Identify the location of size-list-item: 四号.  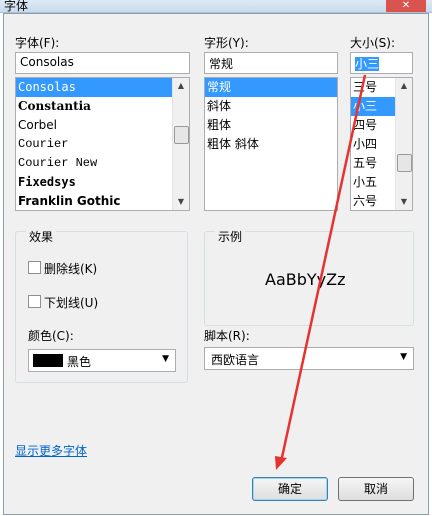
(373, 125).